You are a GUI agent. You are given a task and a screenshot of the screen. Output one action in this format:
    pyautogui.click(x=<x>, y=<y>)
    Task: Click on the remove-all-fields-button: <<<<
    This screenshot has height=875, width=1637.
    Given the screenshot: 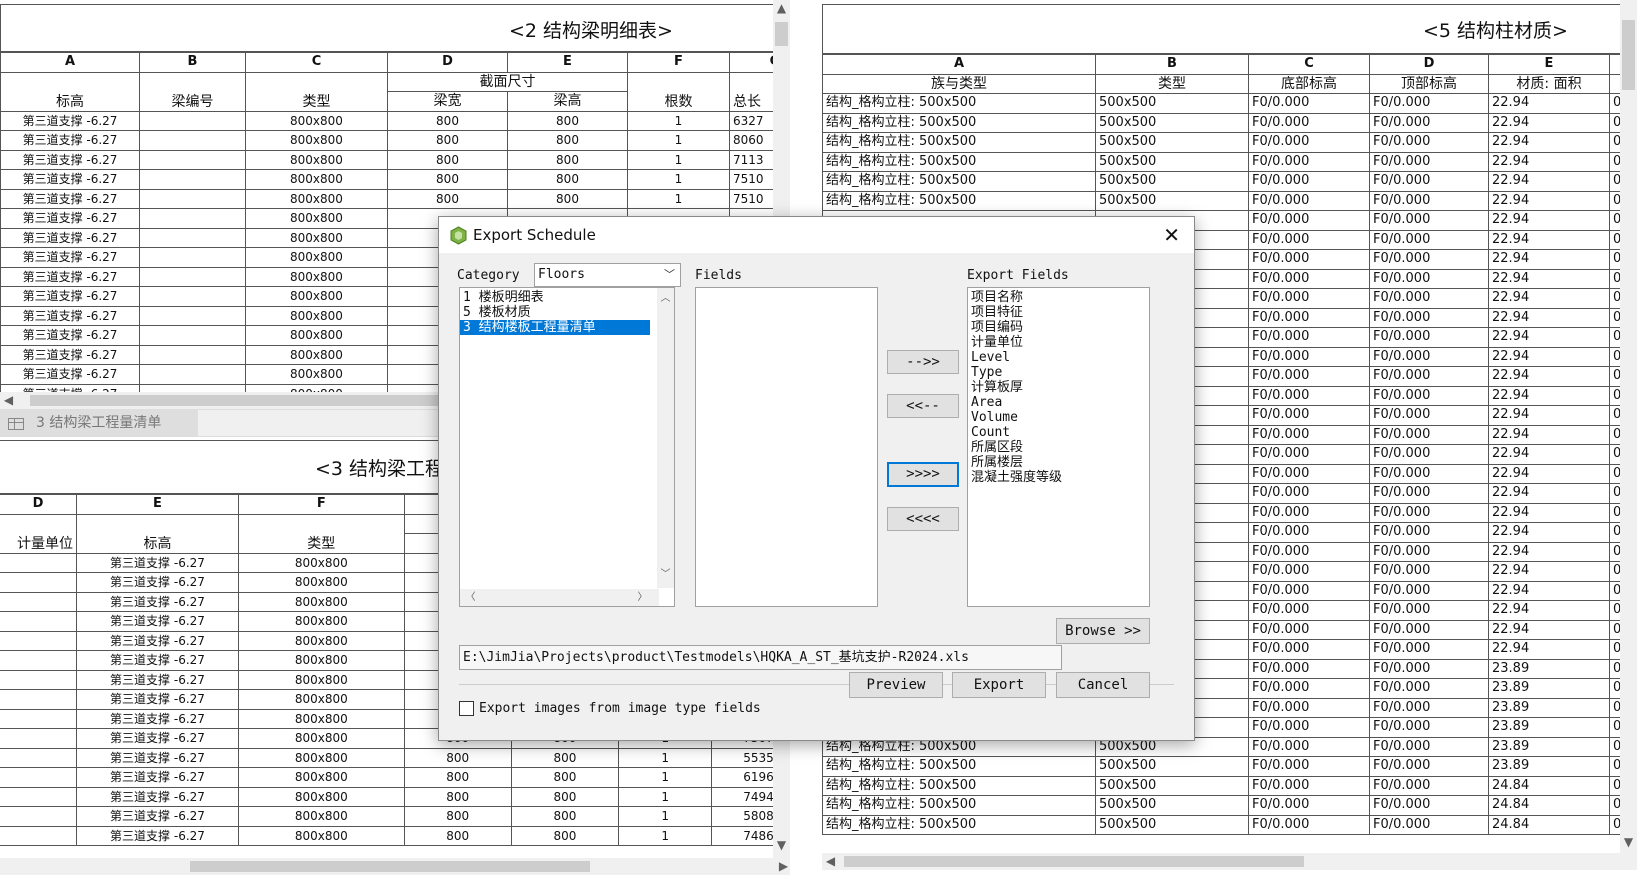 What is the action you would take?
    pyautogui.click(x=923, y=519)
    